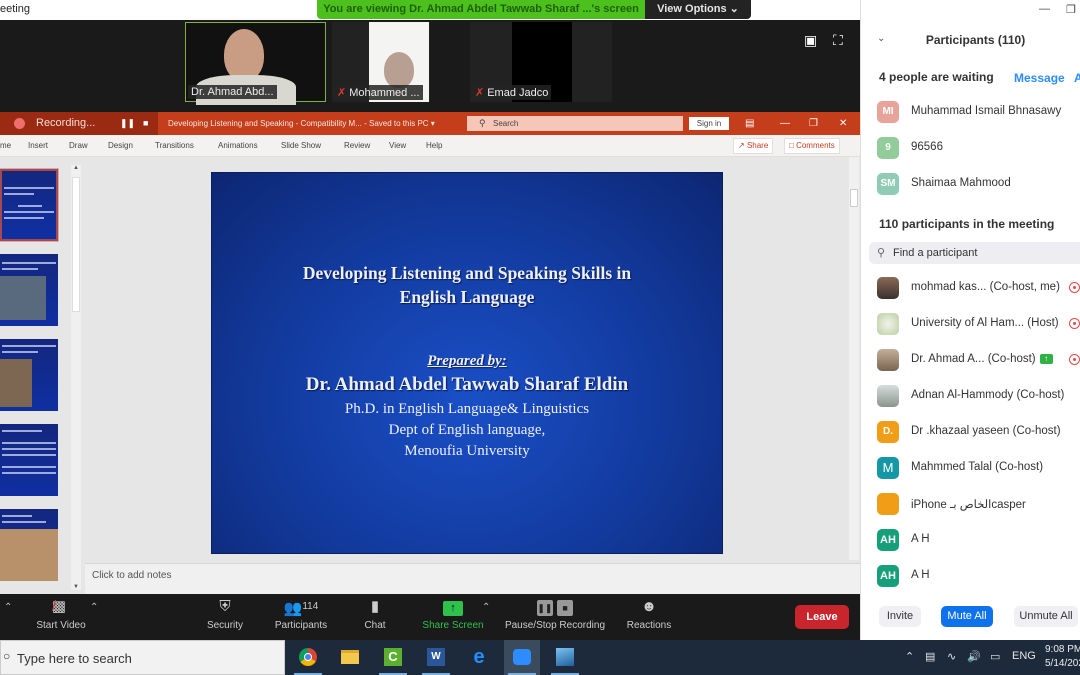 The width and height of the screenshot is (1080, 675). I want to click on mic-muted-icon: ✗, so click(342, 93).